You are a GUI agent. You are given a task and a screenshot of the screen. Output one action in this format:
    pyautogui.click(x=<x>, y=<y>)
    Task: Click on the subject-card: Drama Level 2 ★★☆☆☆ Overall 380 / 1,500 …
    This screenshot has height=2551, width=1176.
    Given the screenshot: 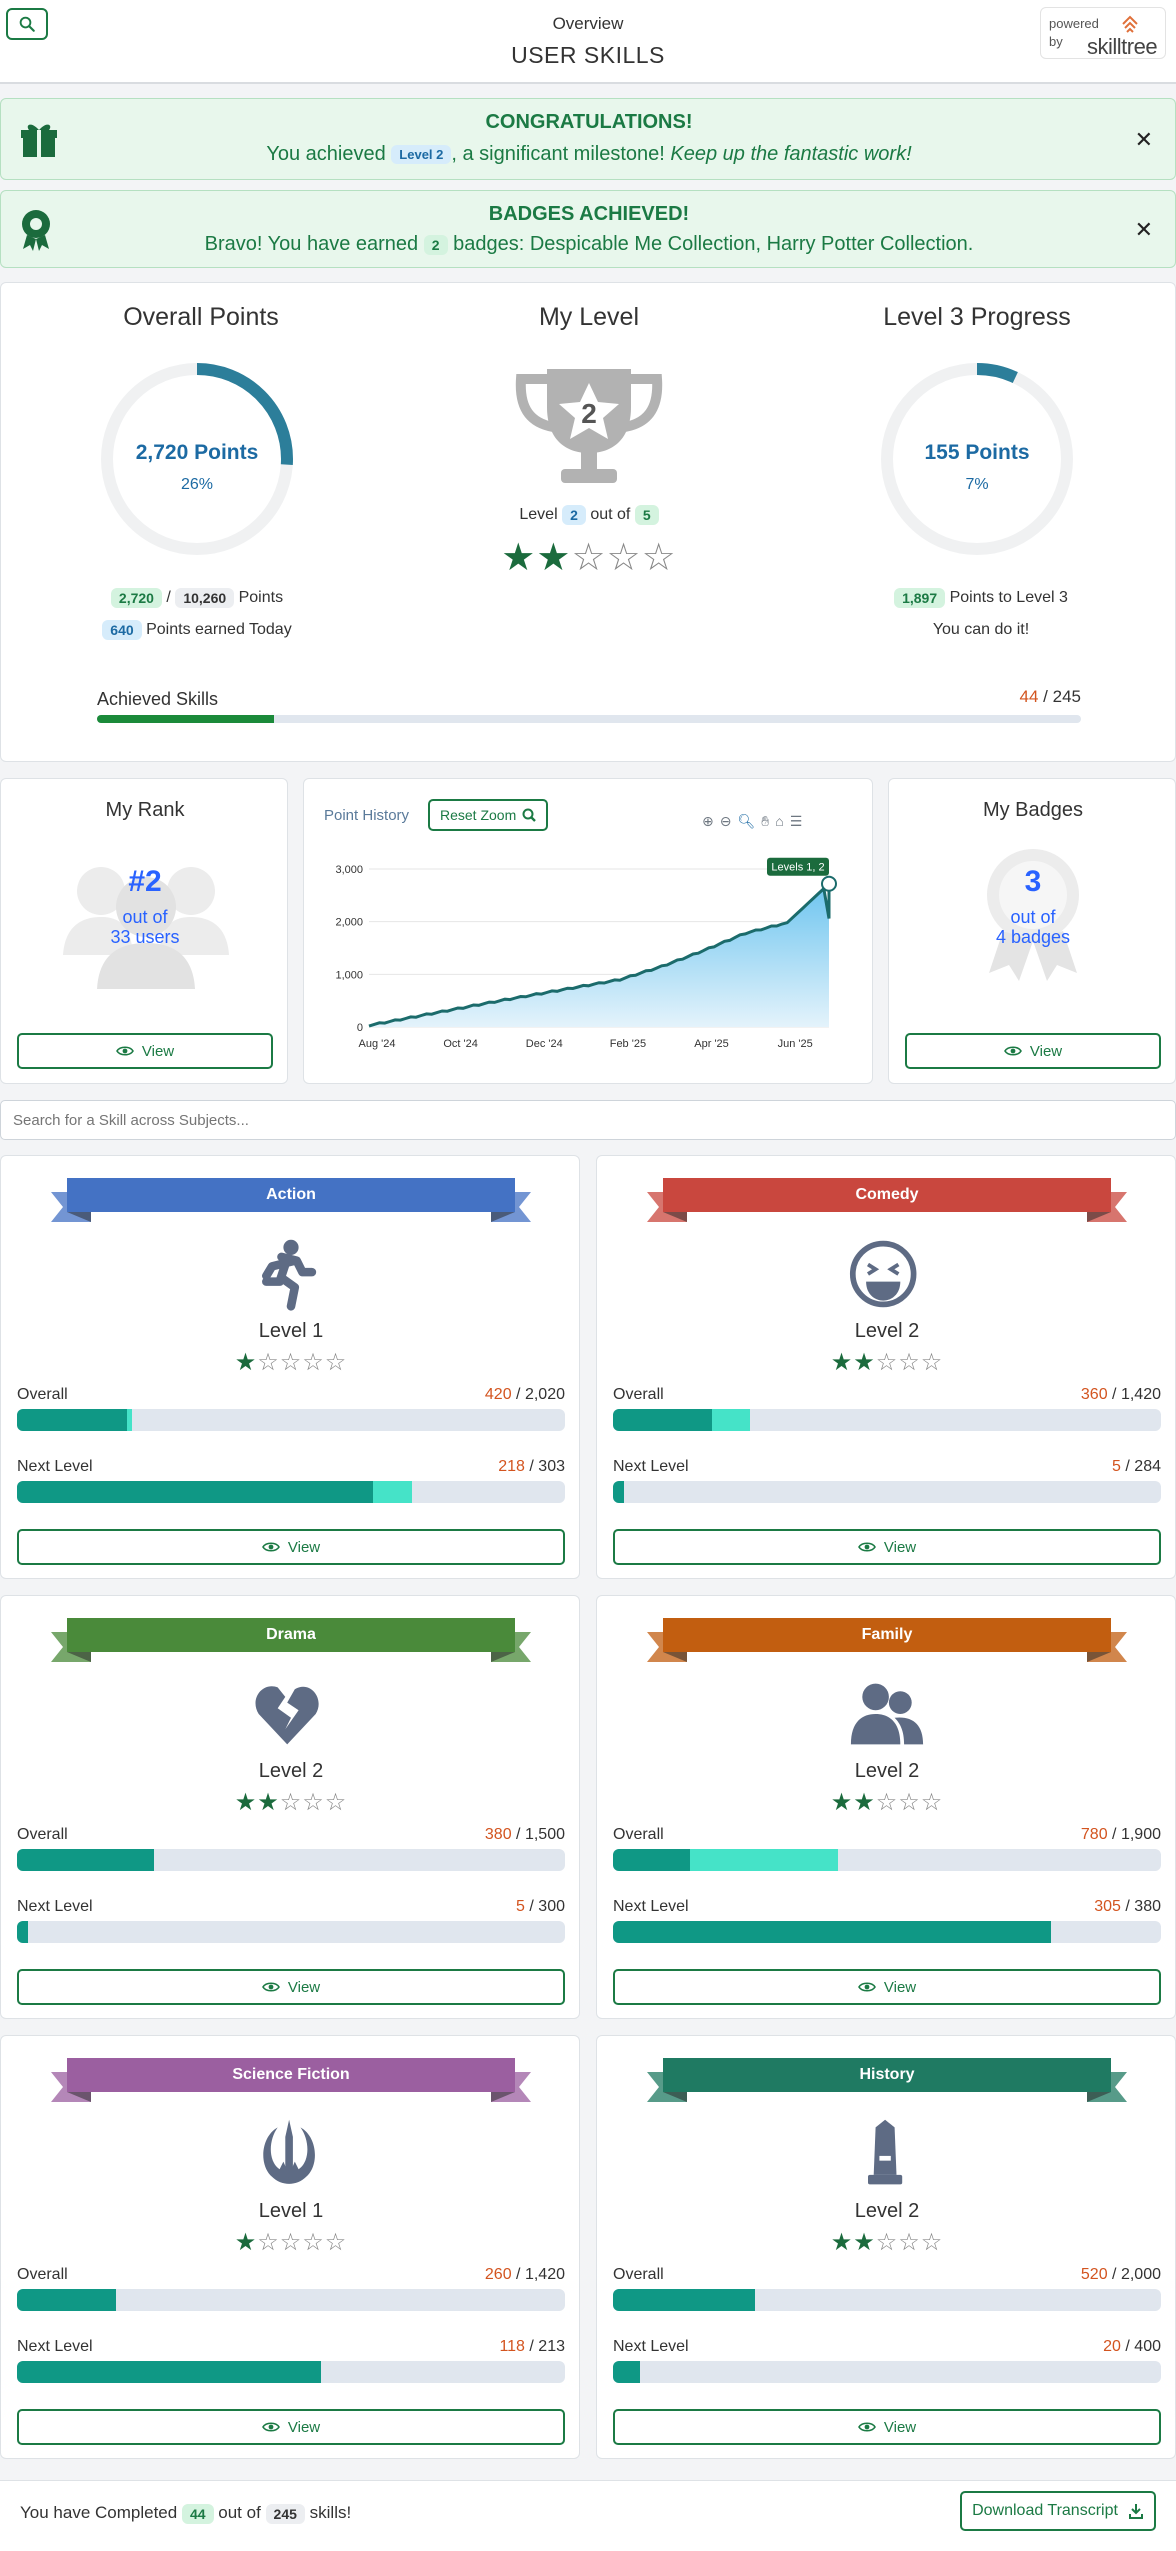 What is the action you would take?
    pyautogui.click(x=290, y=1807)
    